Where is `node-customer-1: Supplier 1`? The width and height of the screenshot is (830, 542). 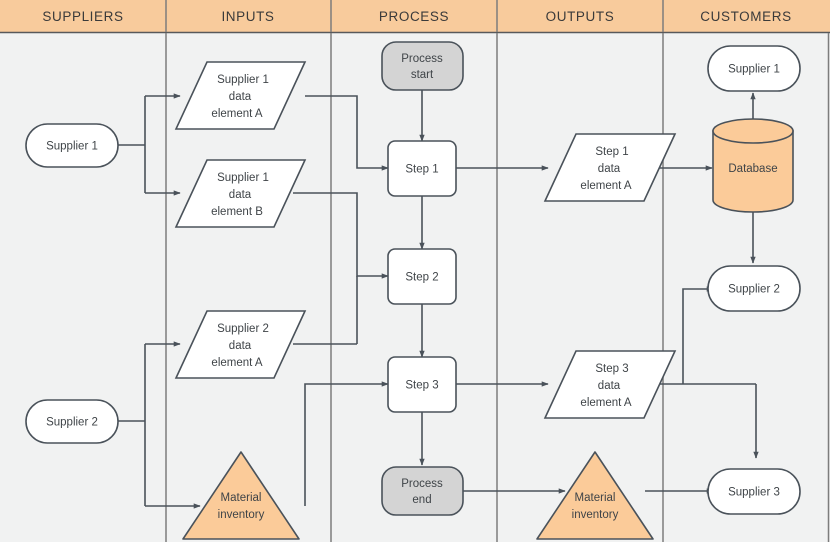
node-customer-1: Supplier 1 is located at coordinates (754, 68).